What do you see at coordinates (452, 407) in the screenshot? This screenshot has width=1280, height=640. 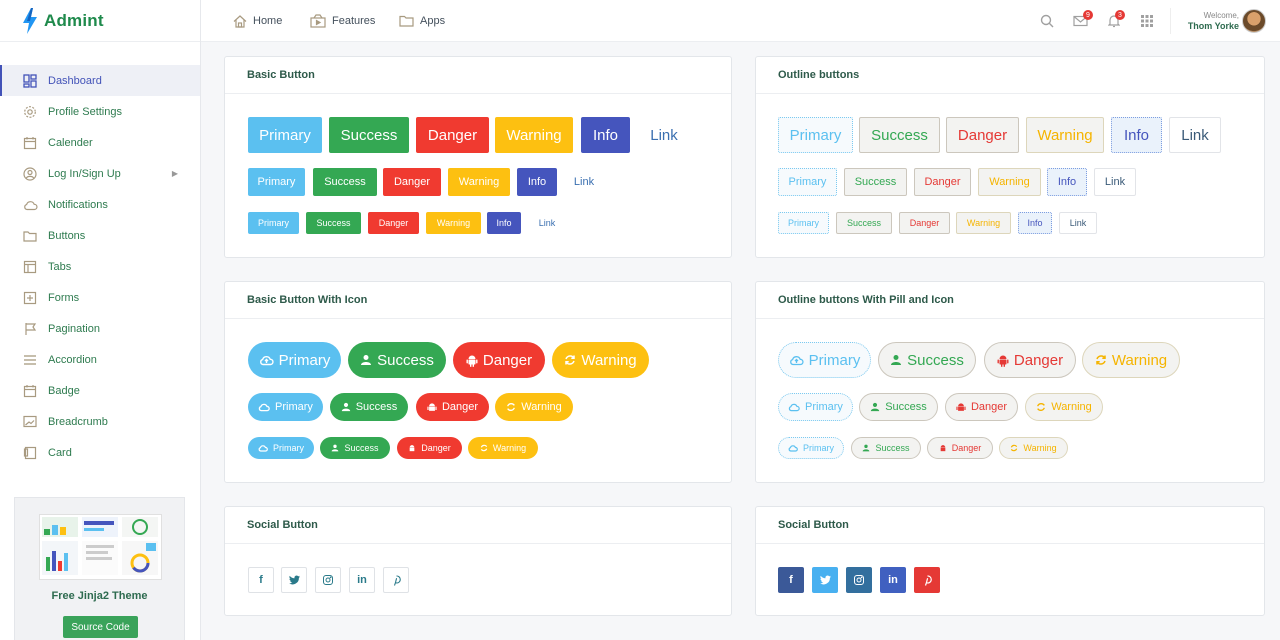 I see `danger-icon-button-md: Danger` at bounding box center [452, 407].